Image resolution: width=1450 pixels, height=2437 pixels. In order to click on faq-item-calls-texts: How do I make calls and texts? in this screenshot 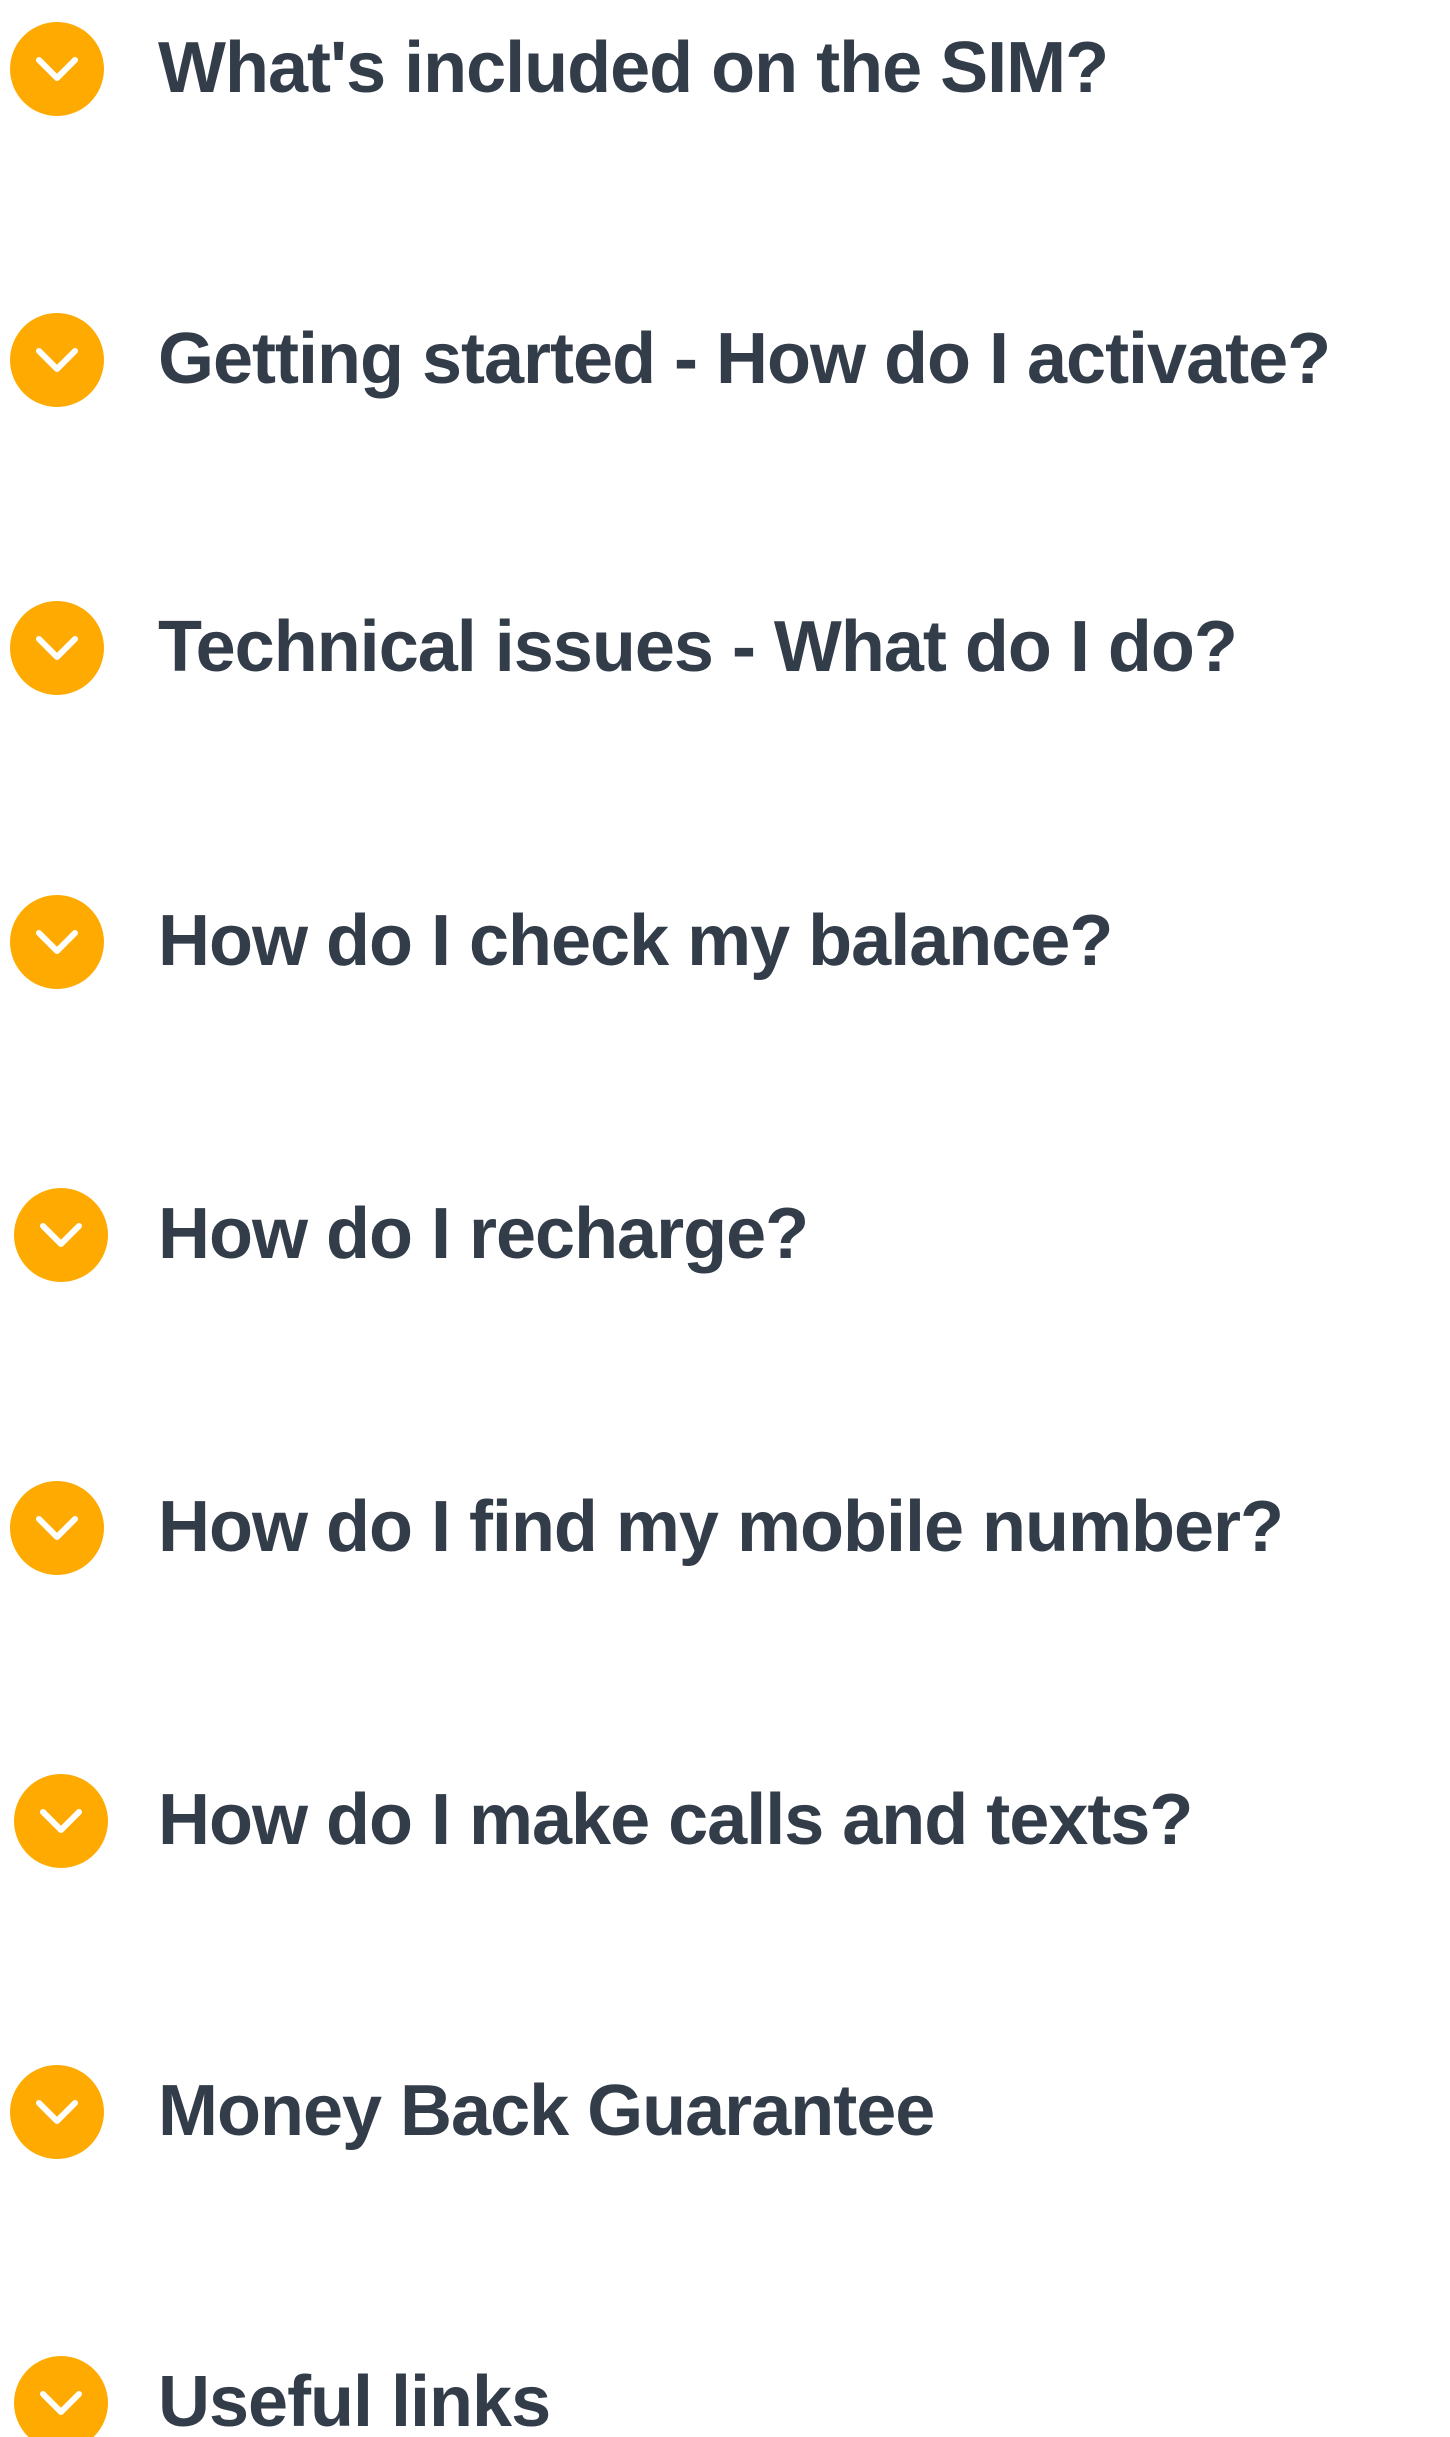, I will do `click(725, 1820)`.